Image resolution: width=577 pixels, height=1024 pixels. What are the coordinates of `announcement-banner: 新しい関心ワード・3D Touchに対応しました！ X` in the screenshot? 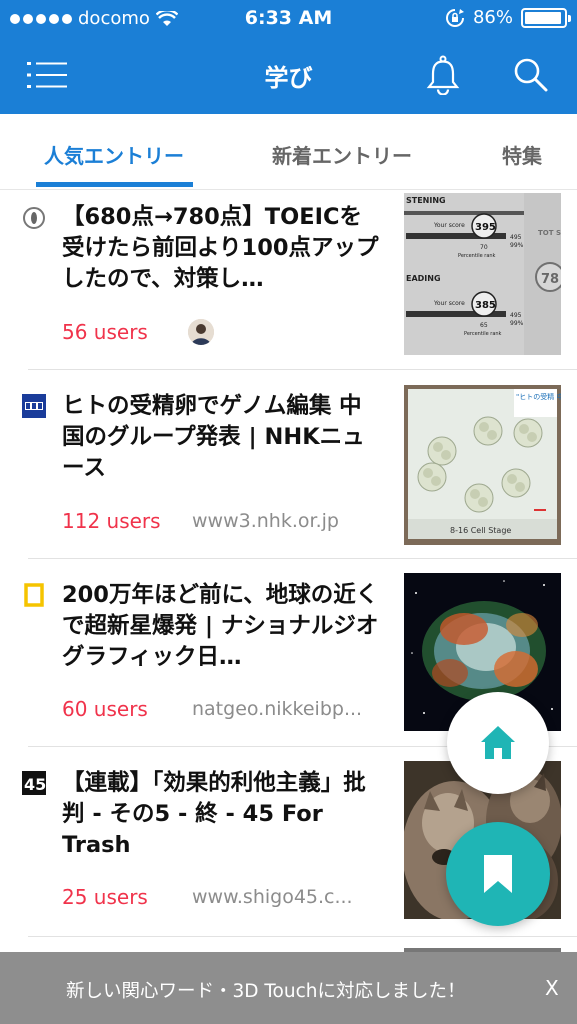 It's located at (288, 988).